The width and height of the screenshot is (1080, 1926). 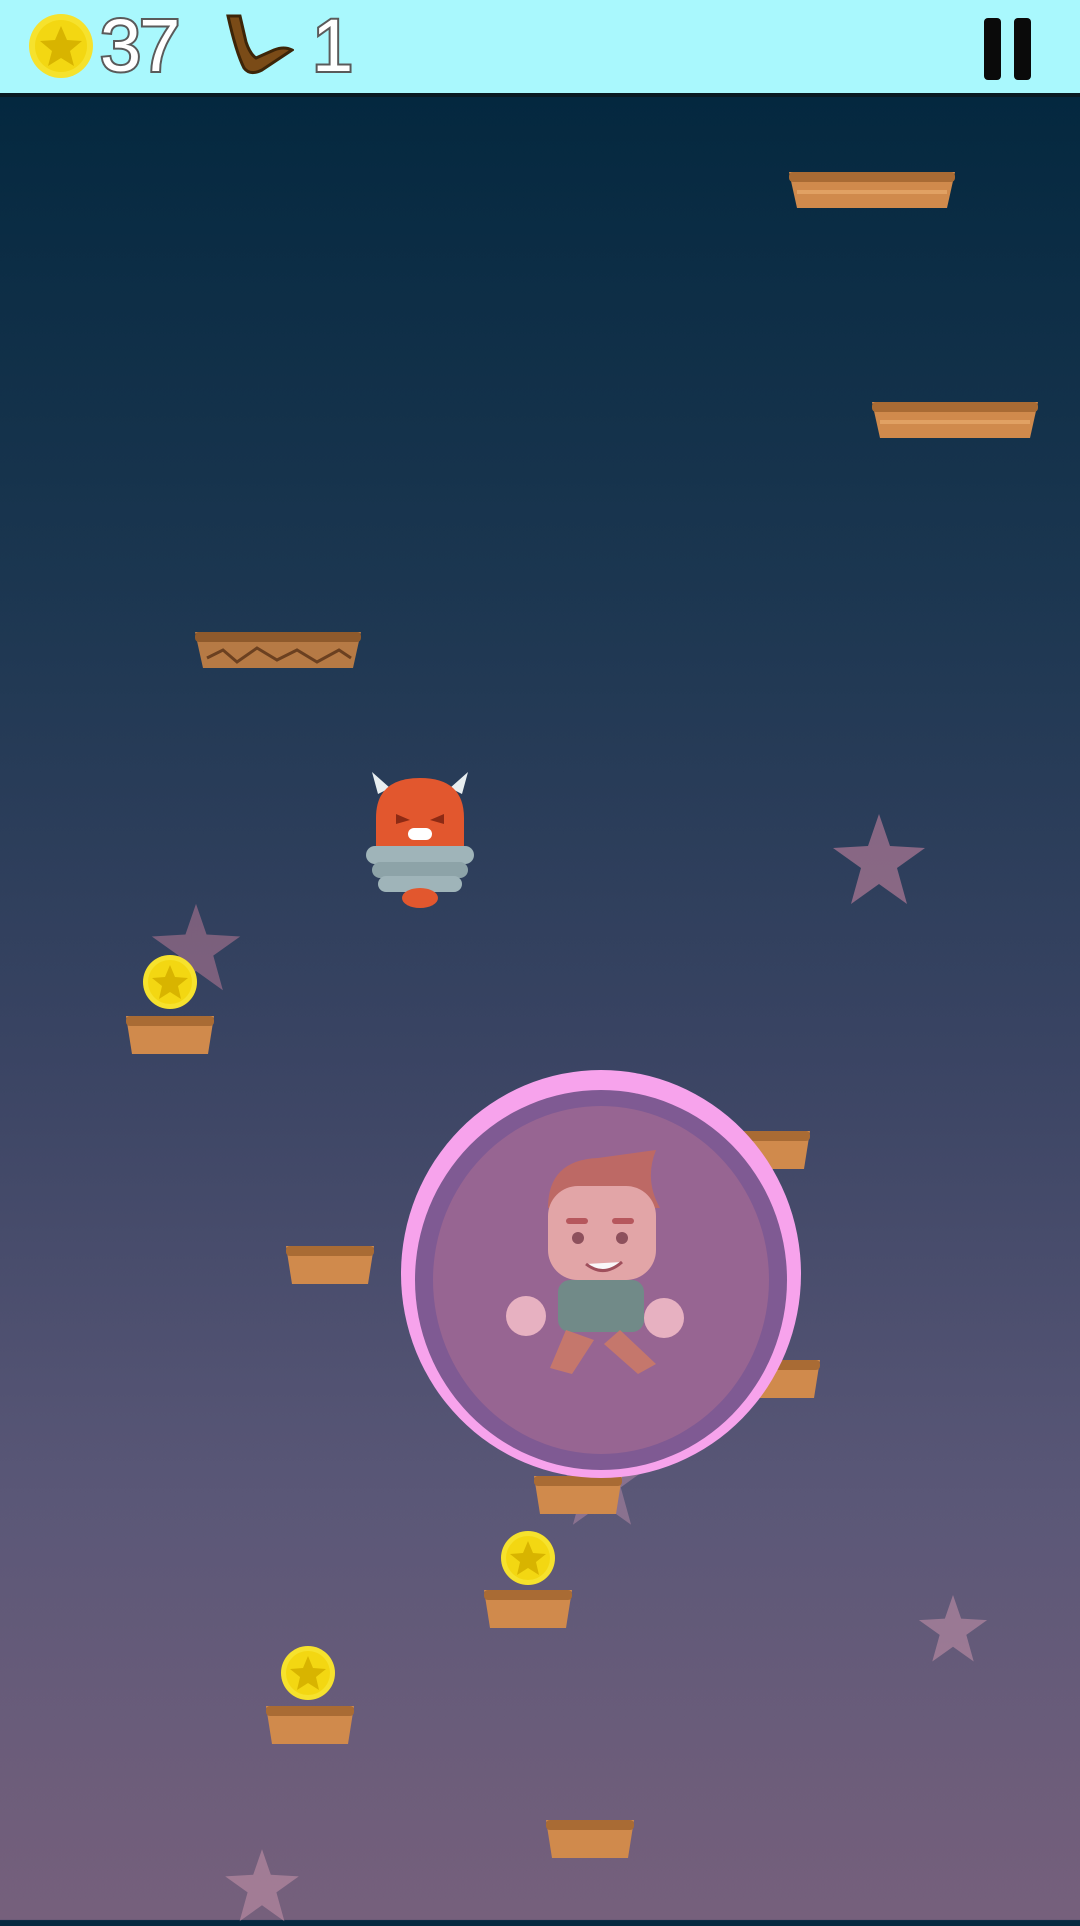 I want to click on star-coin-icon, so click(x=61, y=46).